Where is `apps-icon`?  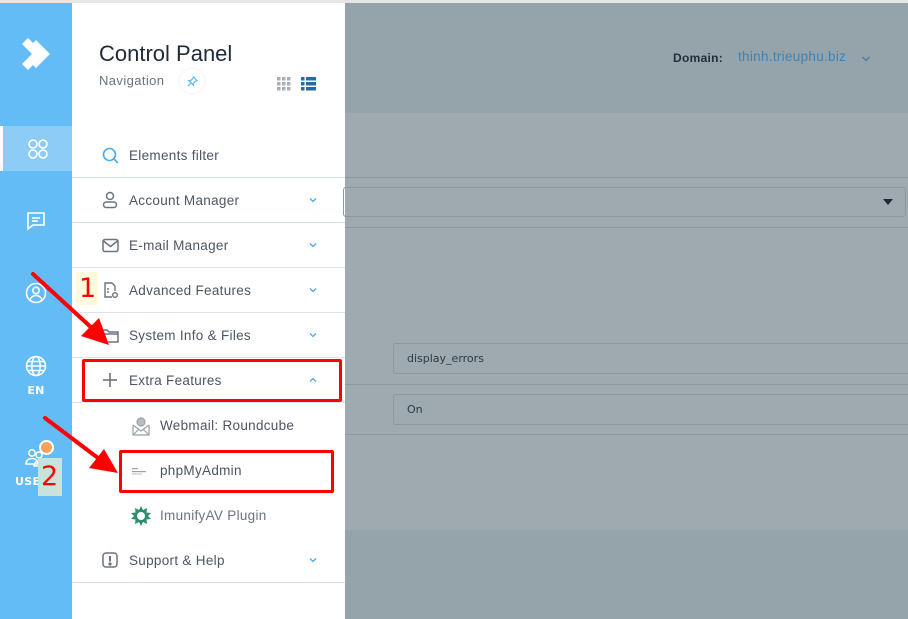
apps-icon is located at coordinates (37, 148).